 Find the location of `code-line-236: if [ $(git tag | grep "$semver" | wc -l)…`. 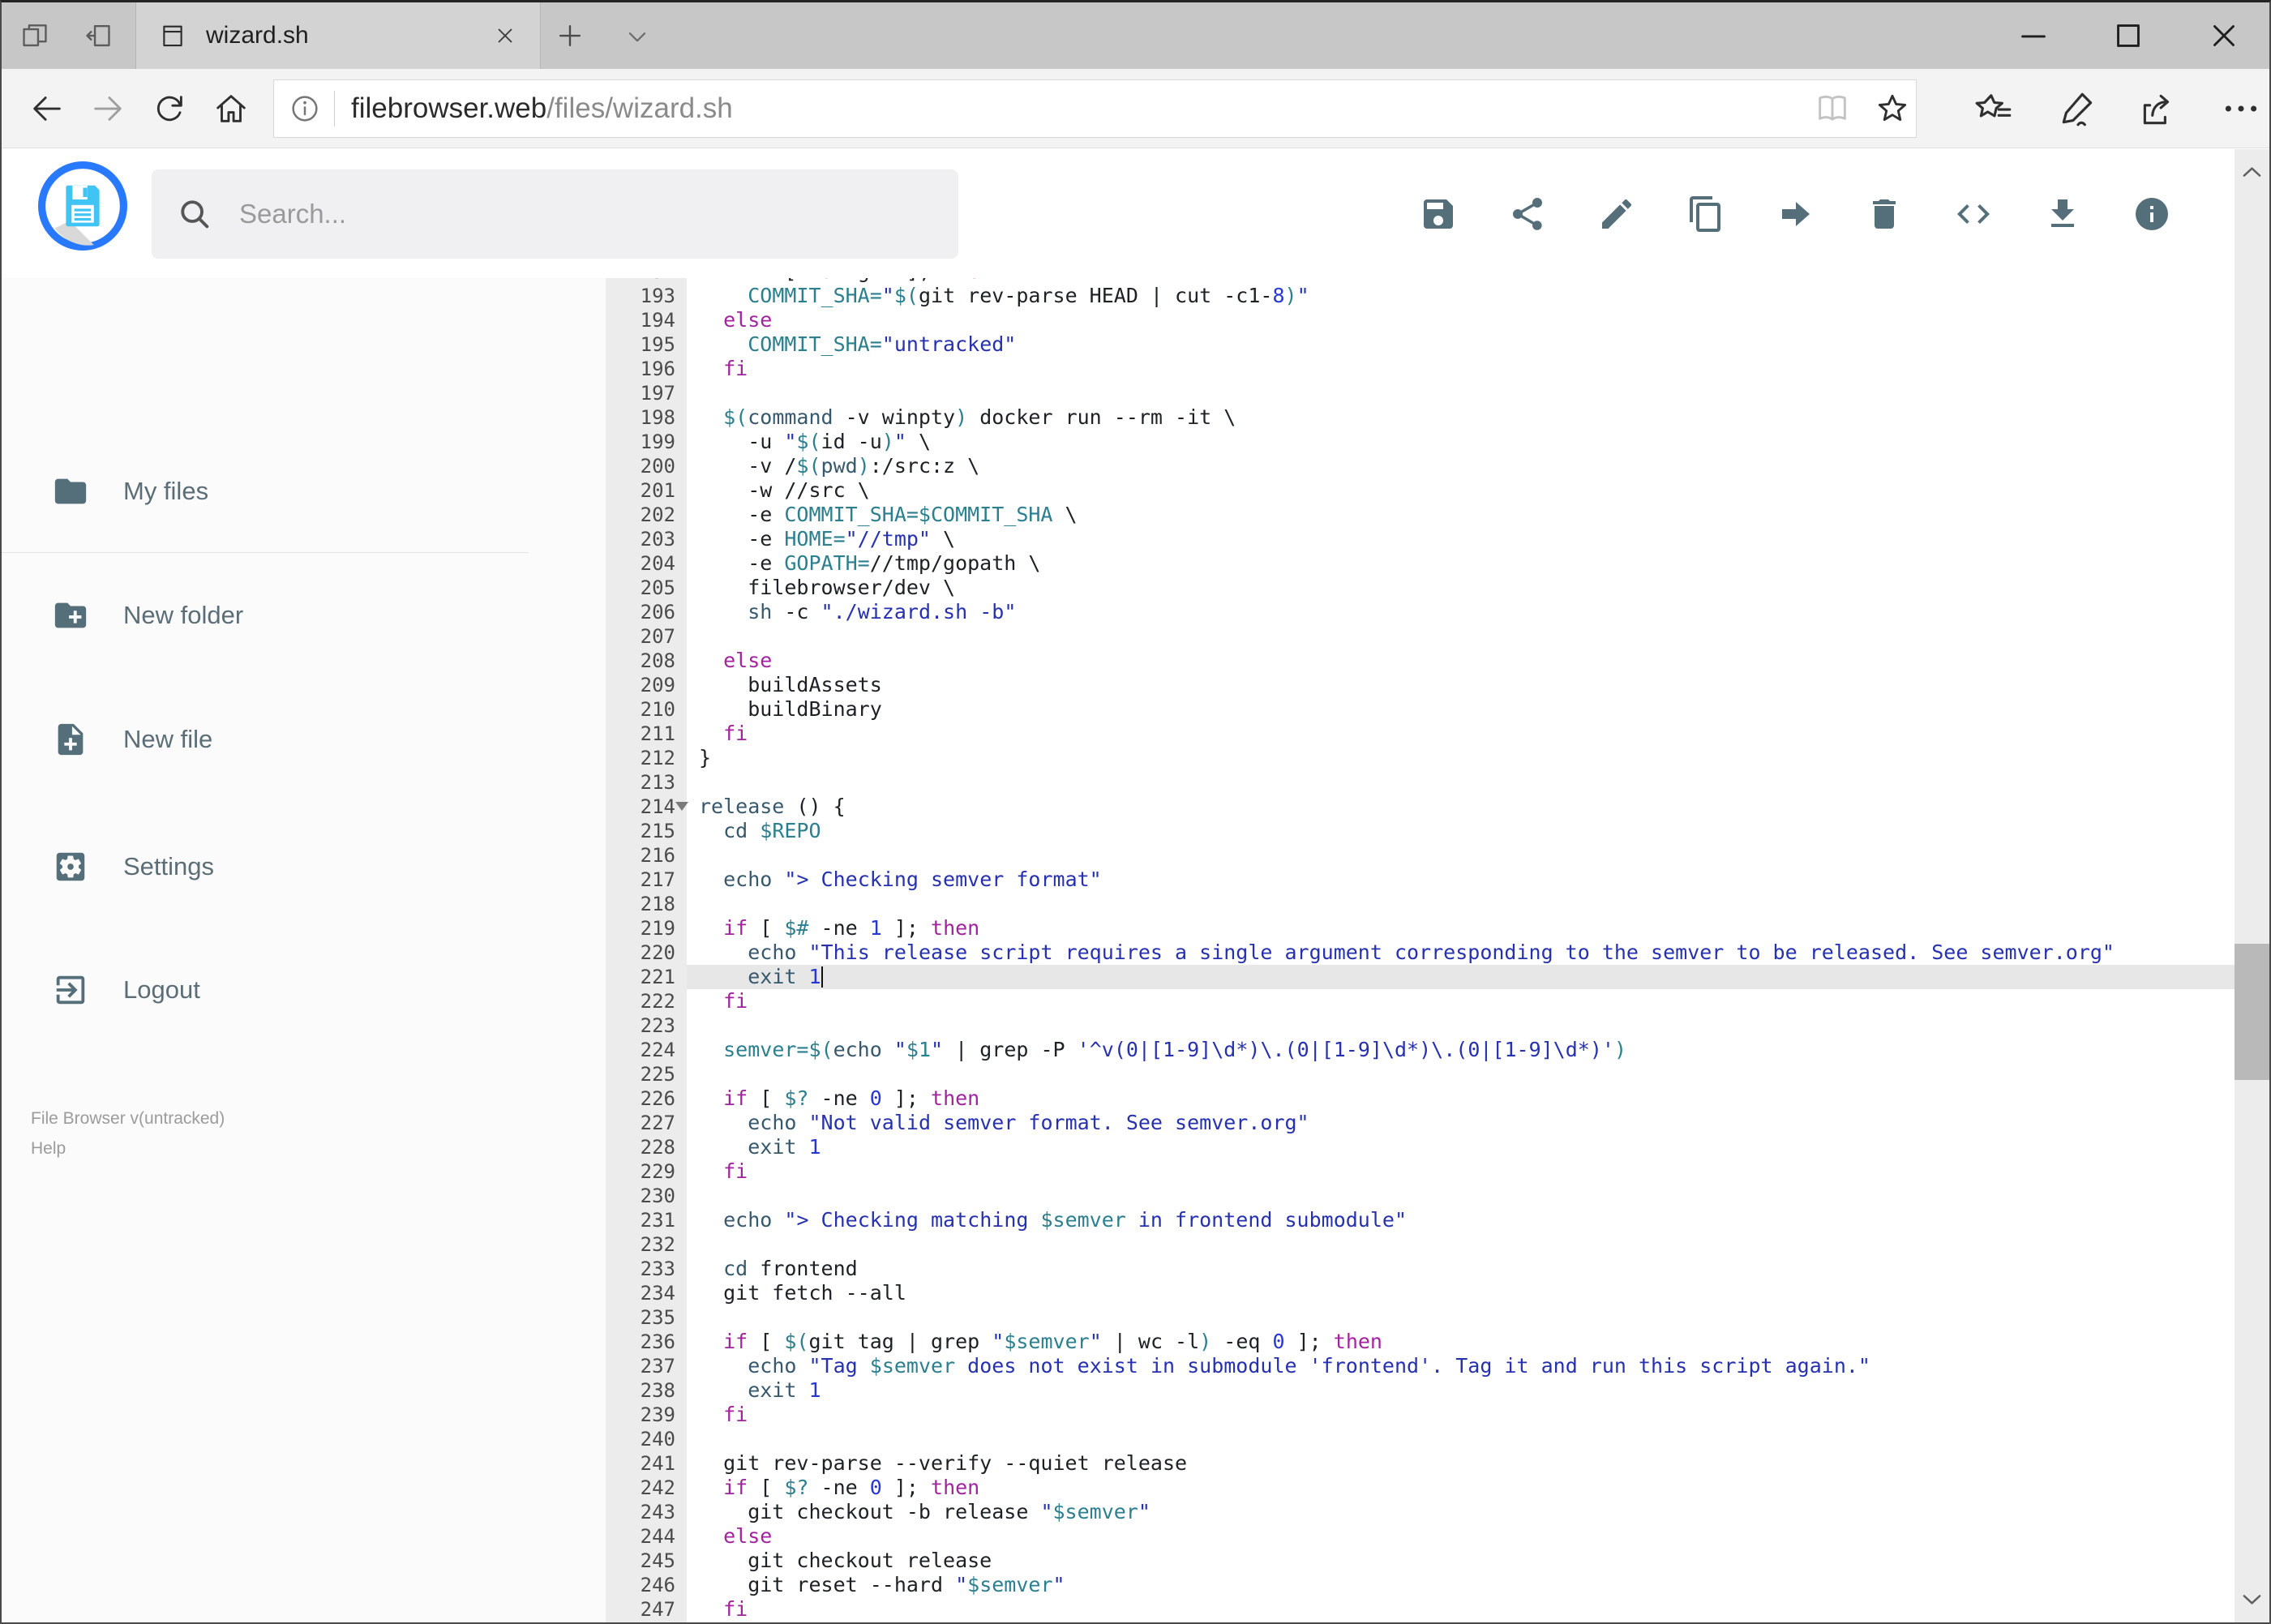

code-line-236: if [ $(git tag | grep "$semver" | wc -l)… is located at coordinates (1461, 1342).